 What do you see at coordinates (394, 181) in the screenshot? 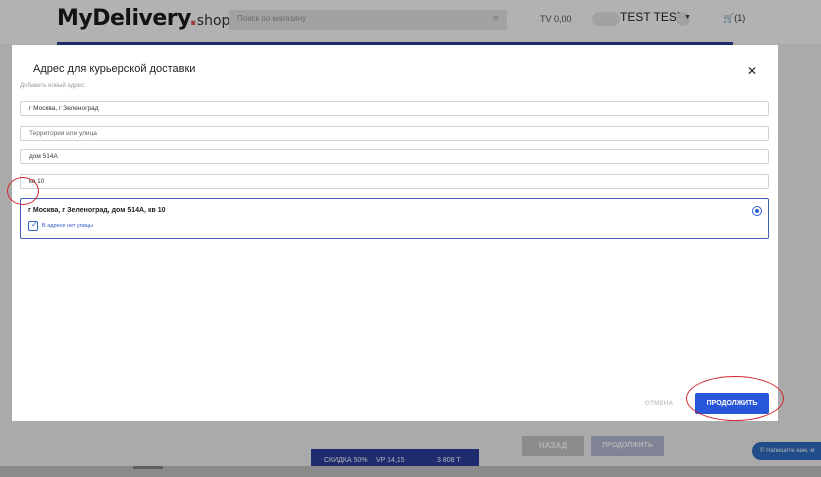
I see `apartment-field` at bounding box center [394, 181].